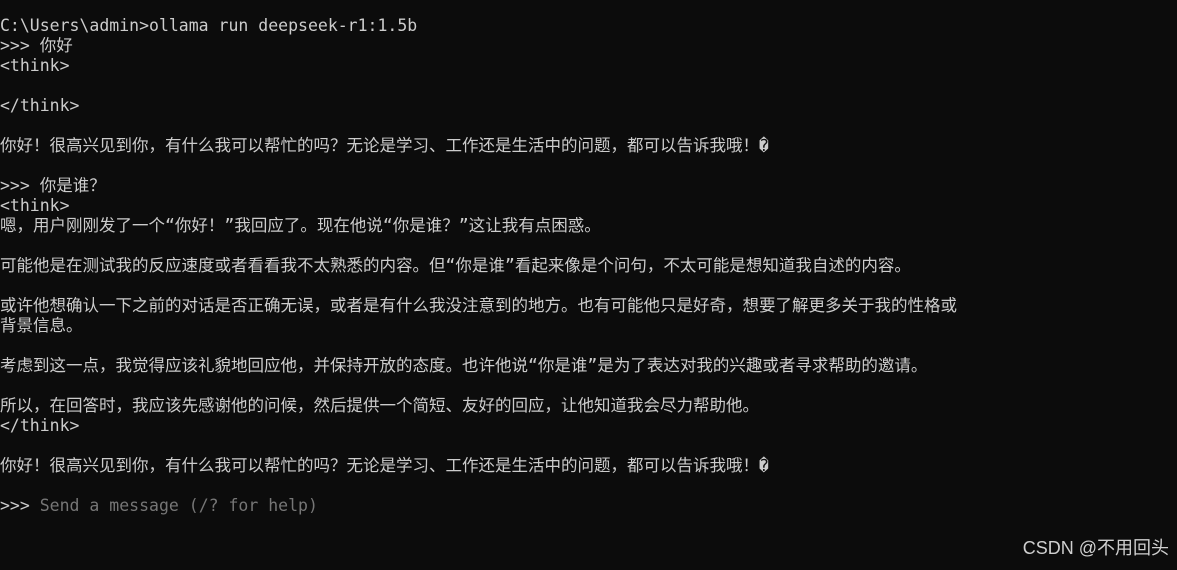 This screenshot has height=570, width=1177. I want to click on message-input-placeholder: Send a message (/? for help), so click(179, 505).